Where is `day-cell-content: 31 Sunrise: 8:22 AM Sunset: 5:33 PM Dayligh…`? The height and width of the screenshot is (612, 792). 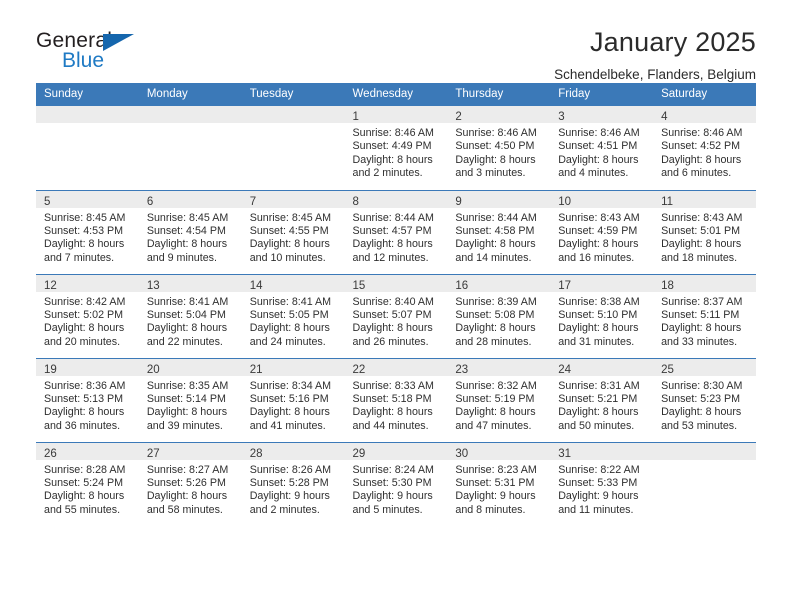
day-cell-content: 31 Sunrise: 8:22 AM Sunset: 5:33 PM Dayligh… is located at coordinates (602, 484).